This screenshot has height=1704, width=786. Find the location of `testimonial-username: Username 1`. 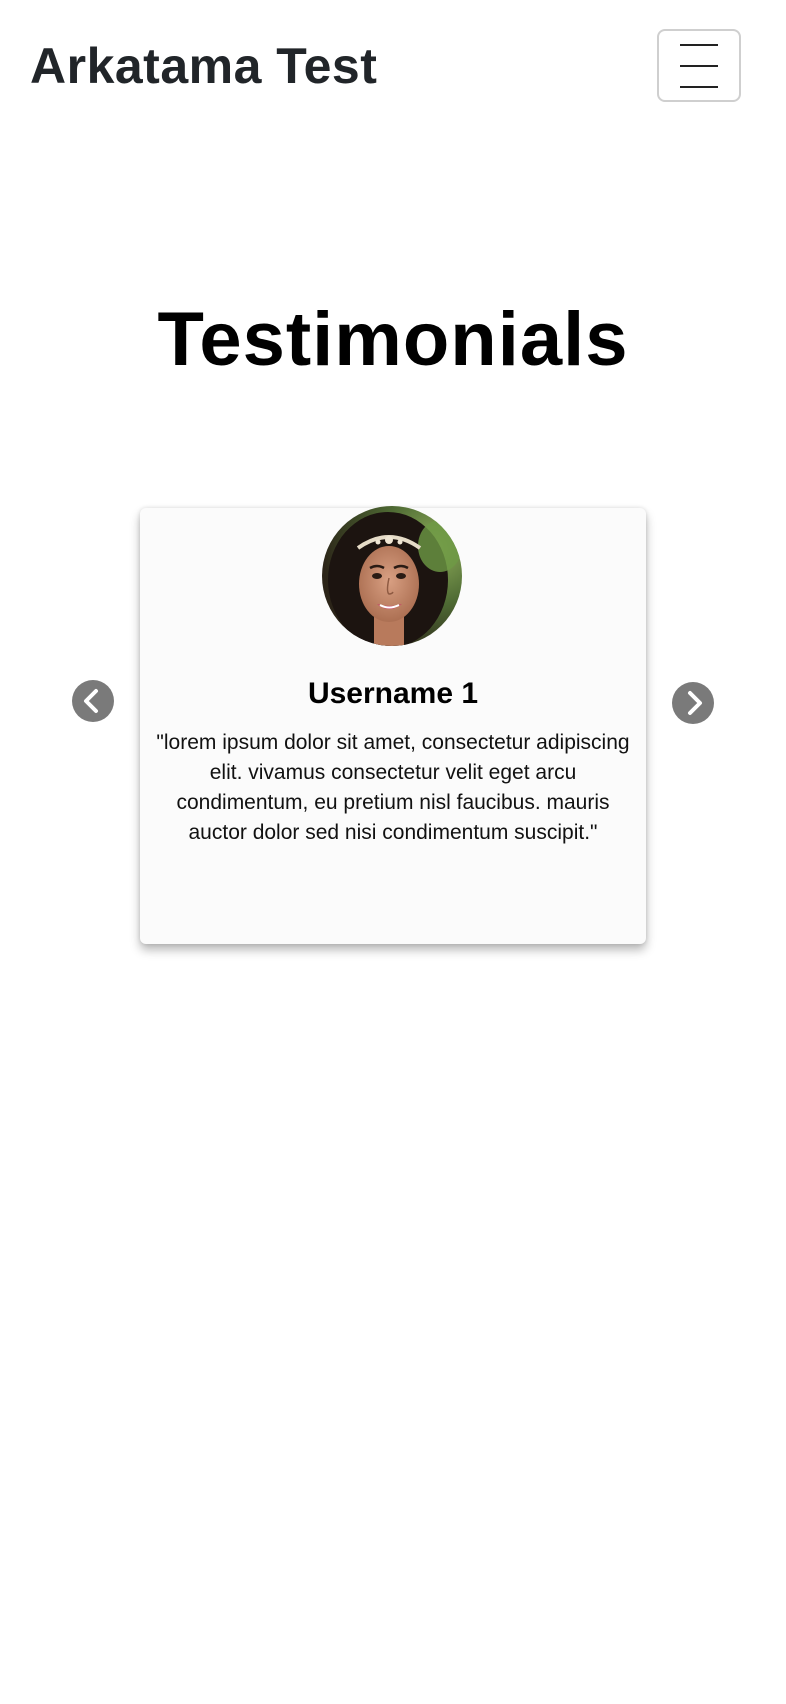

testimonial-username: Username 1 is located at coordinates (393, 693).